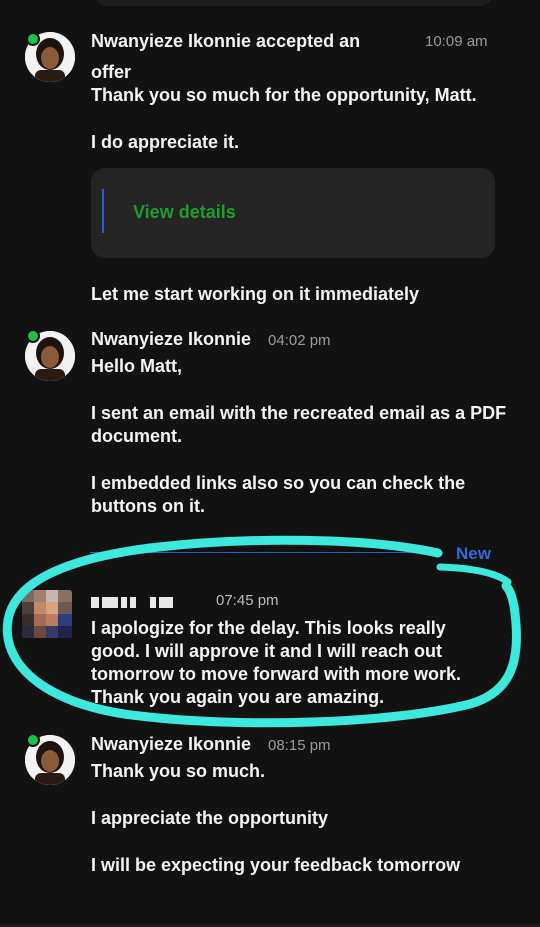 Image resolution: width=540 pixels, height=927 pixels. I want to click on view-details-link: View details, so click(184, 212).